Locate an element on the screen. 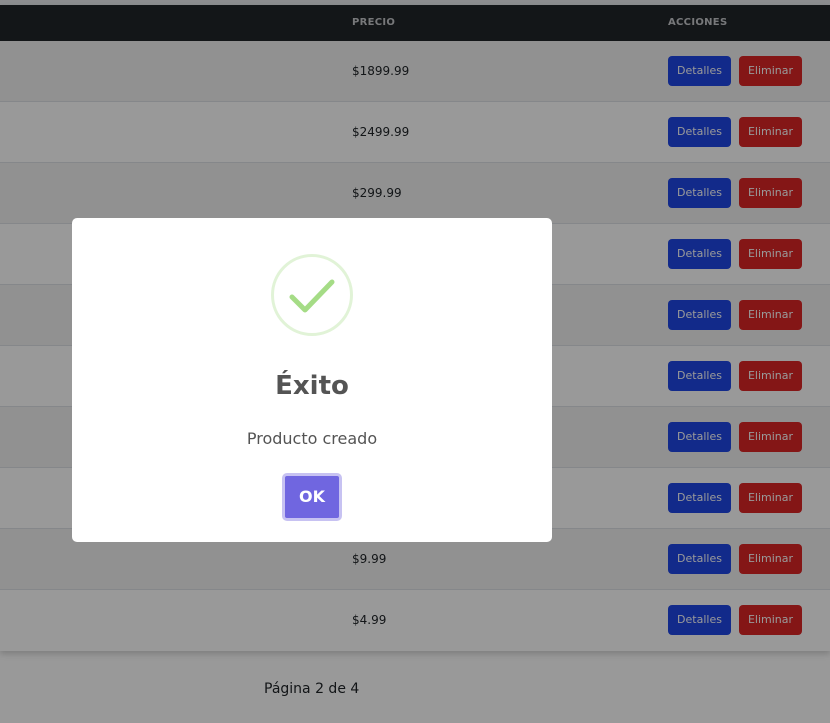  dialog-message: Producto creado is located at coordinates (312, 438).